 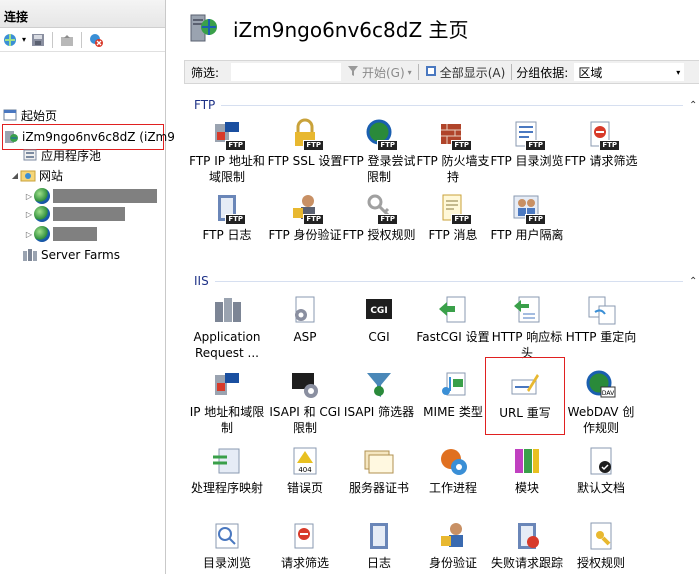 I want to click on feature-ftp-logon-attempts: FTP FTP 登录尝试限制, so click(x=379, y=151).